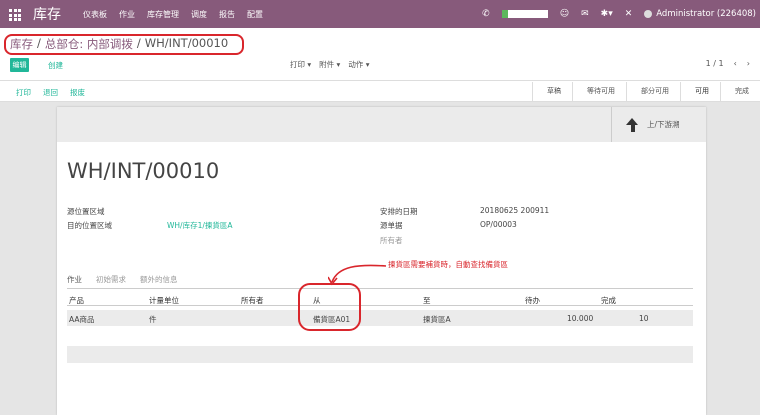 Image resolution: width=760 pixels, height=415 pixels. Describe the element at coordinates (585, 14) in the screenshot. I see `chat-bubbles-icon: ✉` at that location.